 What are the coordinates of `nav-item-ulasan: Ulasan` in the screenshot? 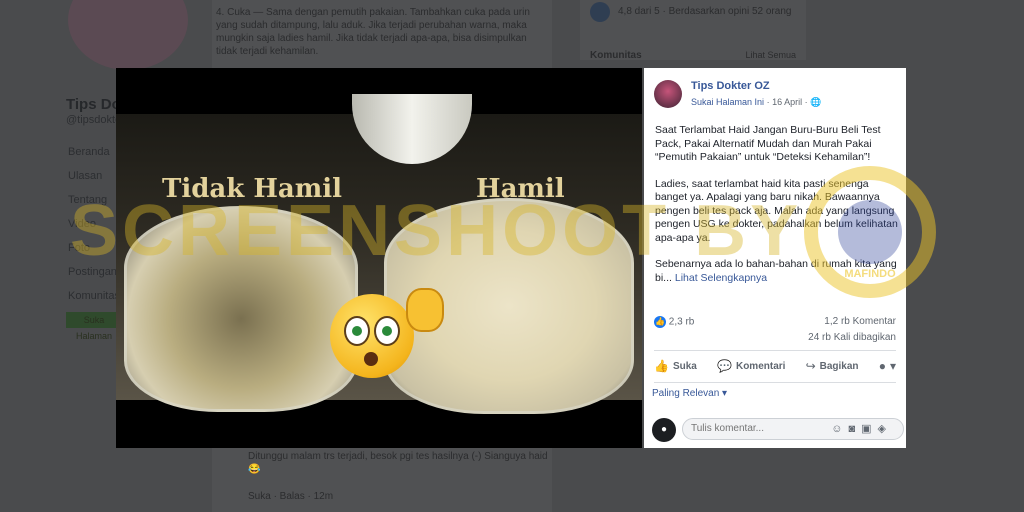 It's located at (94, 176).